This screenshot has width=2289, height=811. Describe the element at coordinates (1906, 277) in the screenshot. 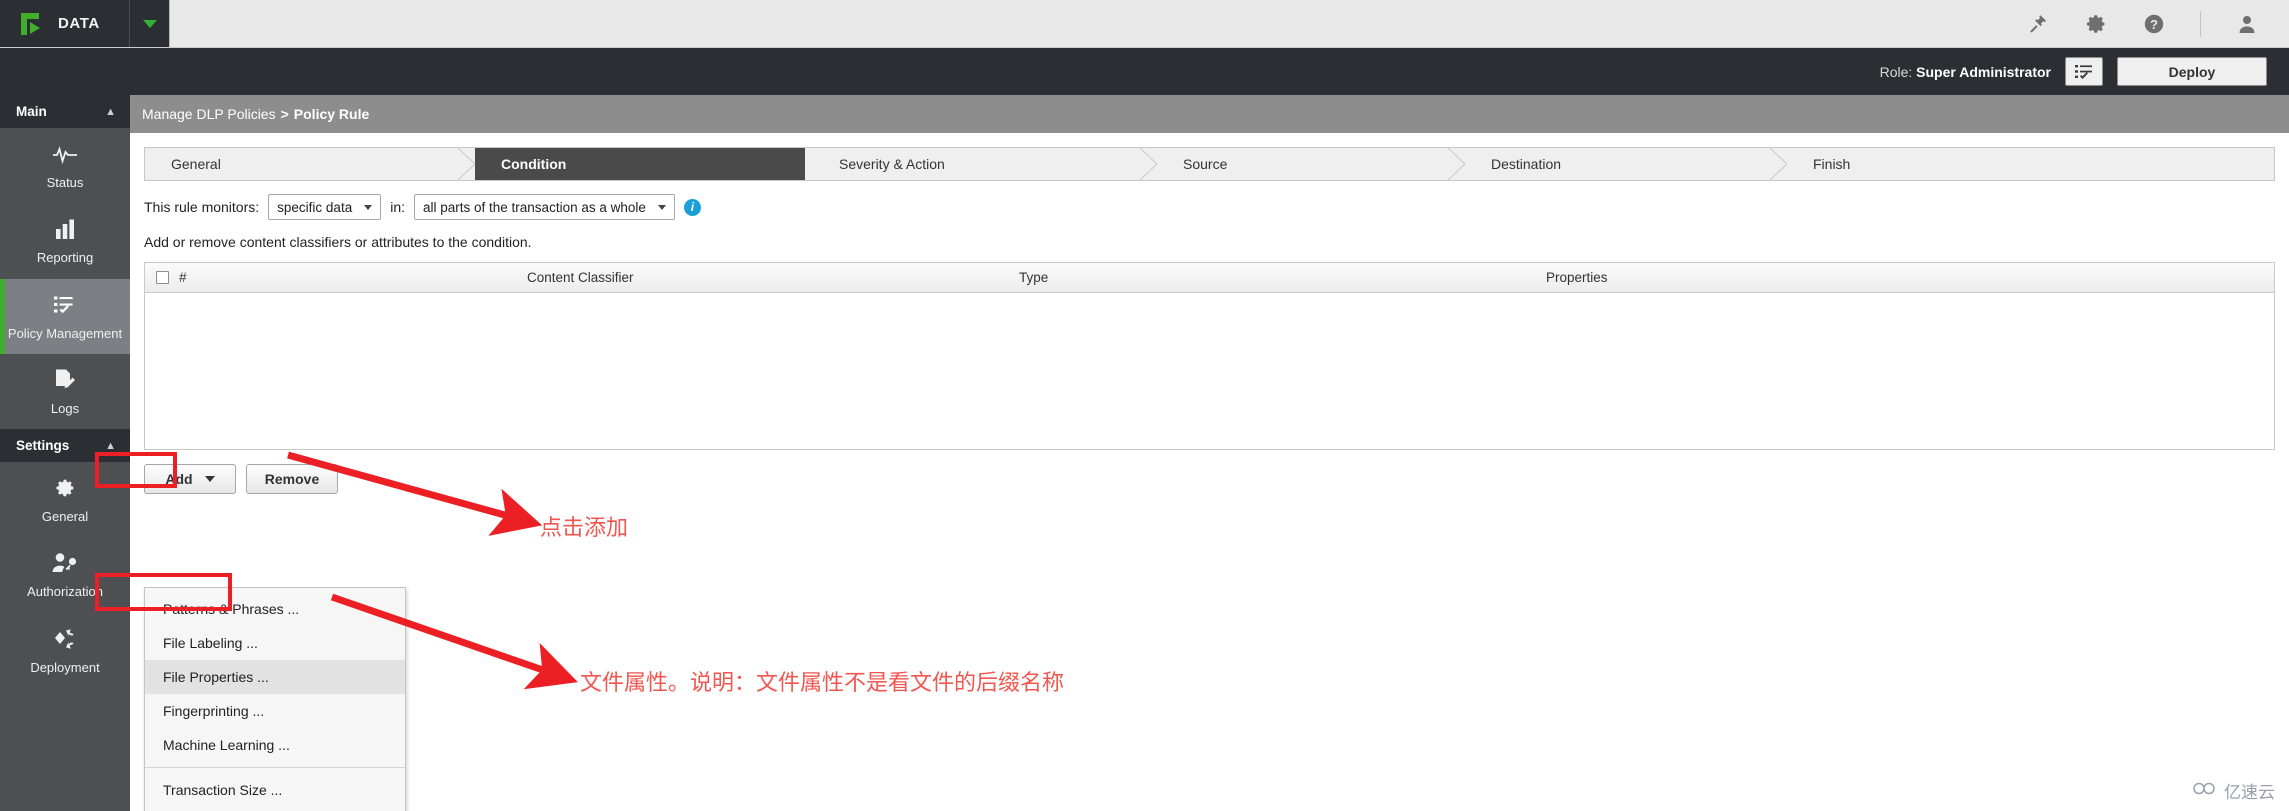

I see `grid-col-properties: Properties` at that location.